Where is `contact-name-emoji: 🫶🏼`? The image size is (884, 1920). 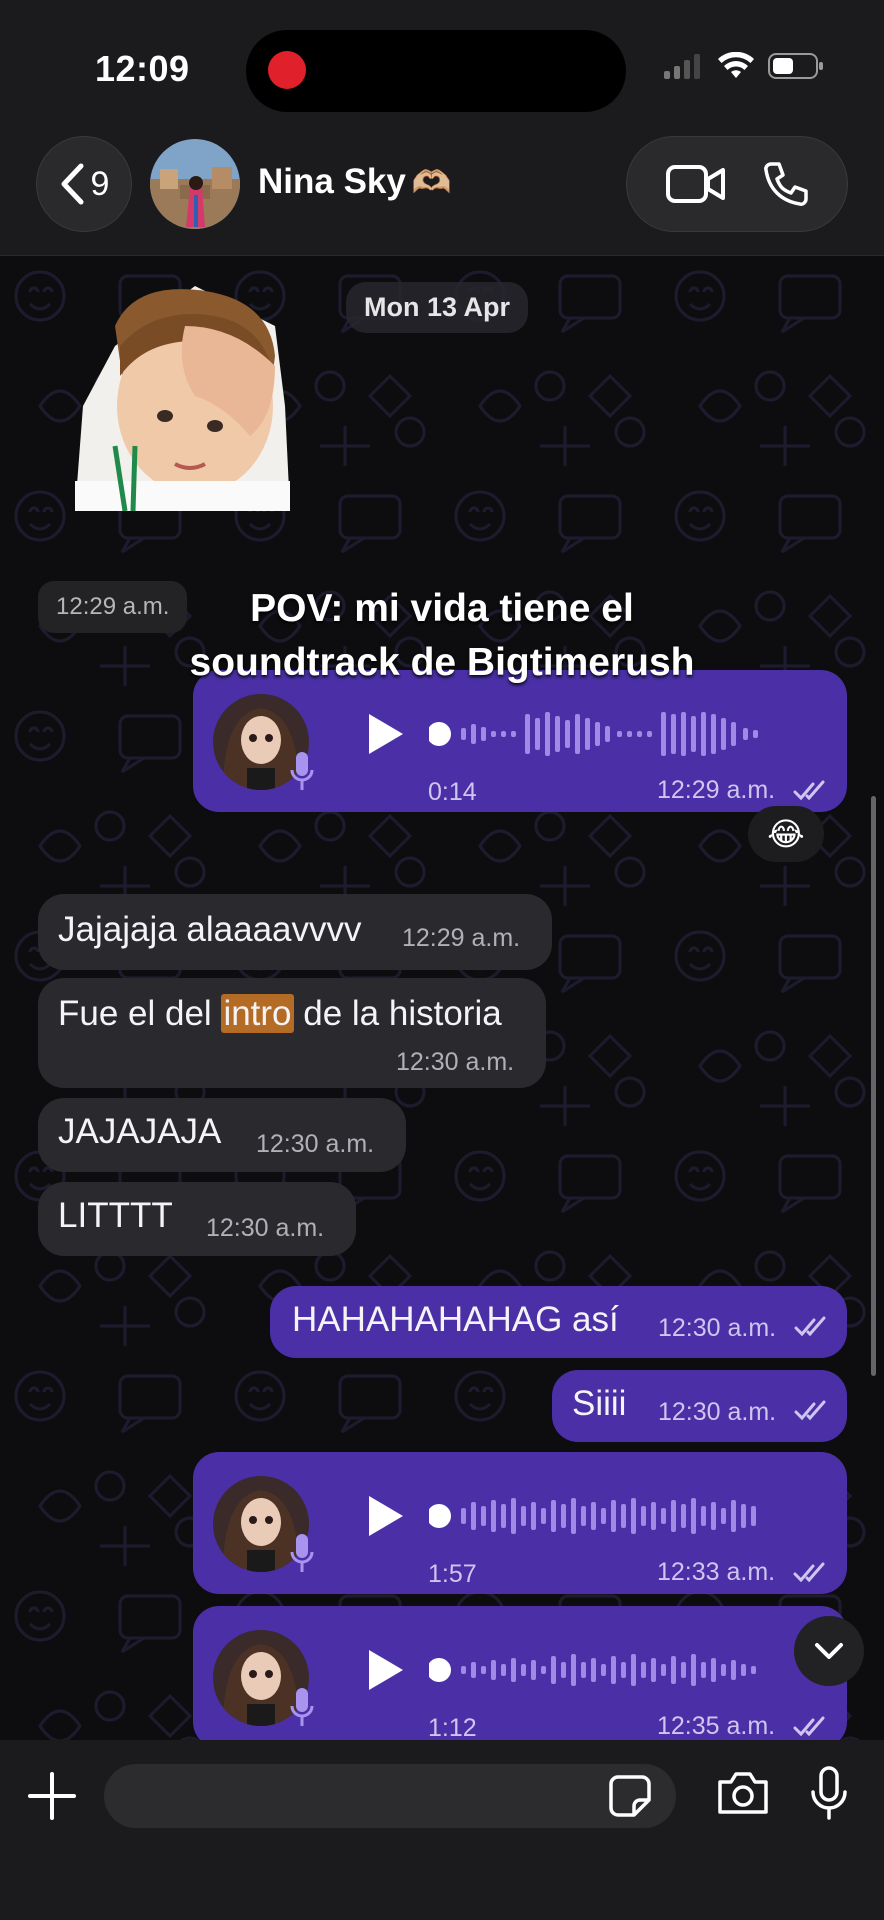 contact-name-emoji: 🫶🏼 is located at coordinates (431, 182).